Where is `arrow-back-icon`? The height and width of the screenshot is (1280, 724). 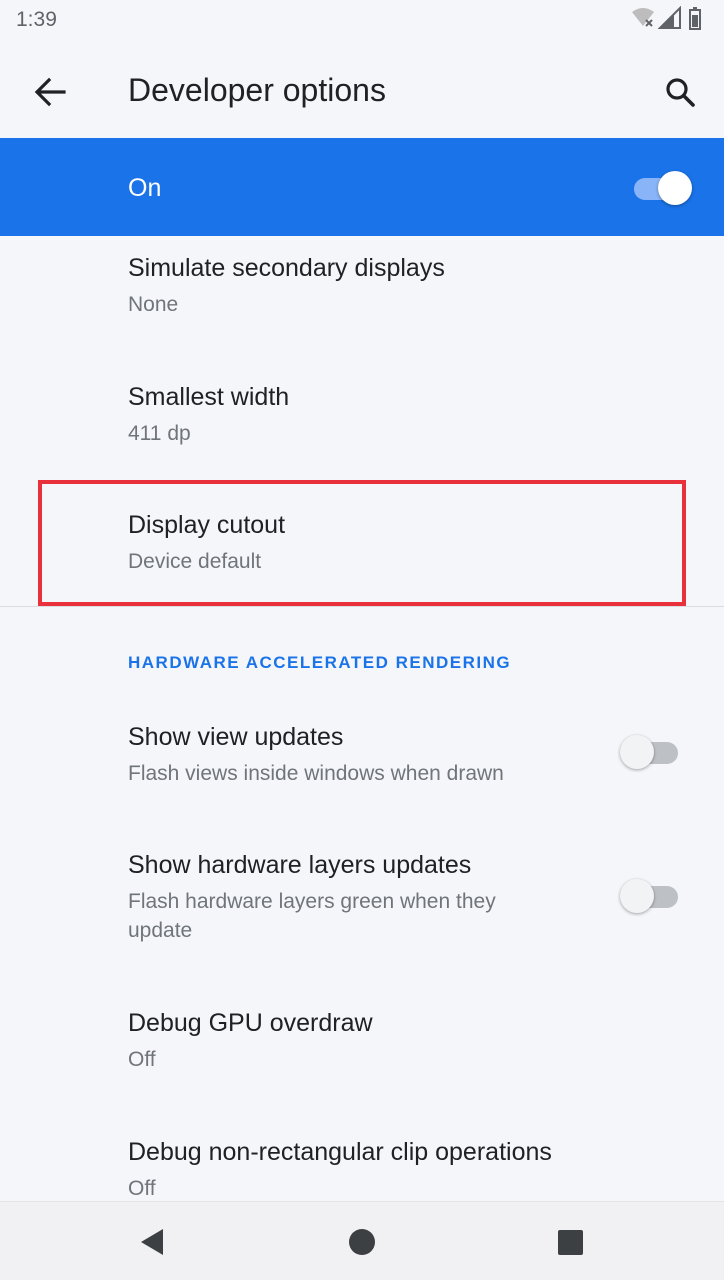 arrow-back-icon is located at coordinates (50, 92).